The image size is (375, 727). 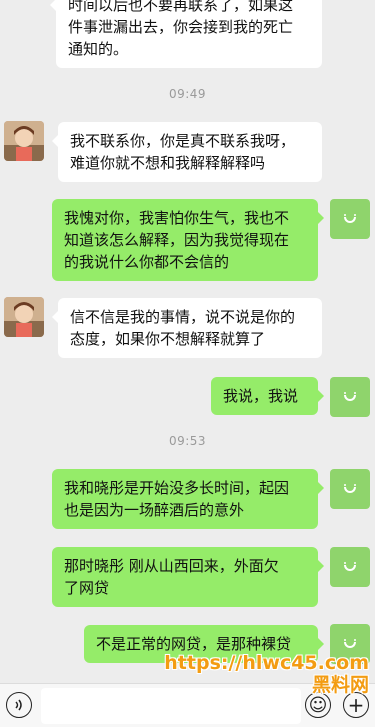 I want to click on message-text: 我说，我说, so click(x=261, y=396).